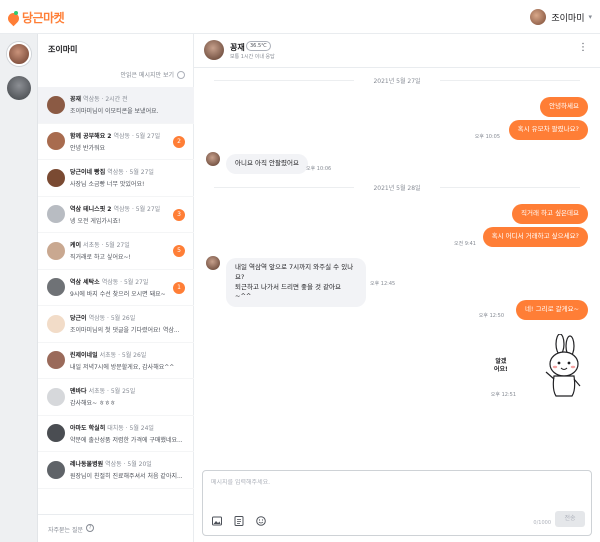 The height and width of the screenshot is (542, 600). What do you see at coordinates (550, 214) in the screenshot?
I see `message-bubble-out: 직거래 하고 싶은데요` at bounding box center [550, 214].